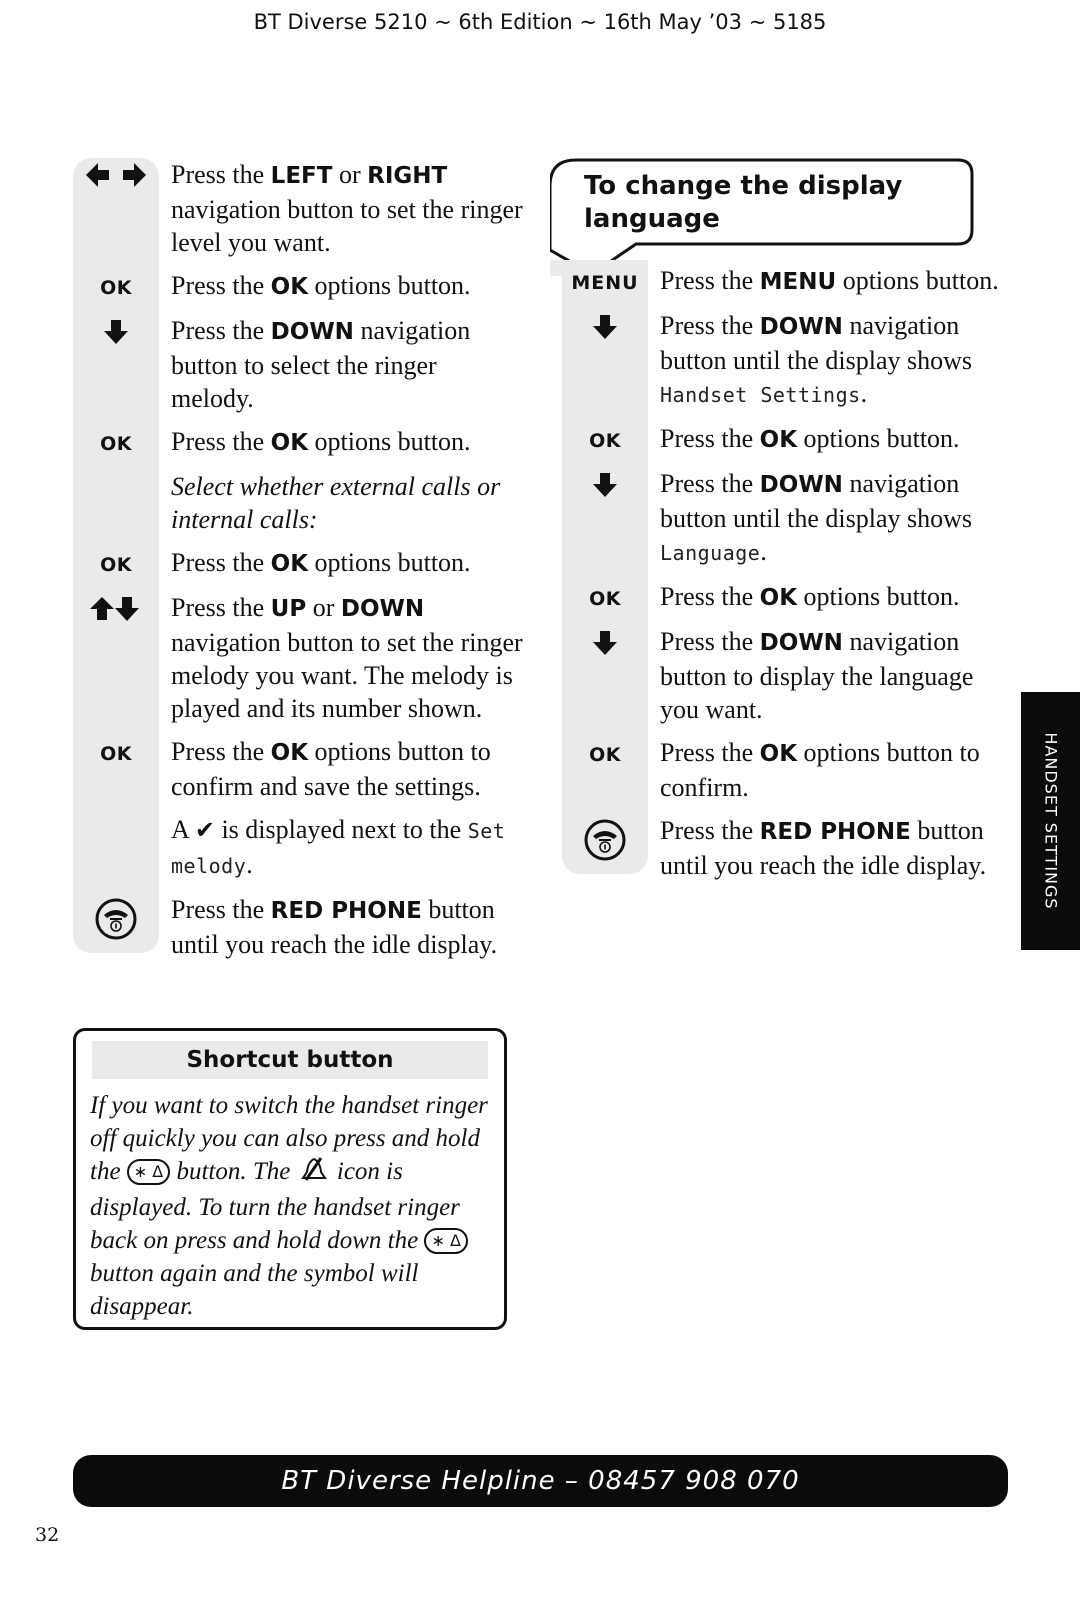 The height and width of the screenshot is (1605, 1080). I want to click on keyword: RED PHONE, so click(835, 832).